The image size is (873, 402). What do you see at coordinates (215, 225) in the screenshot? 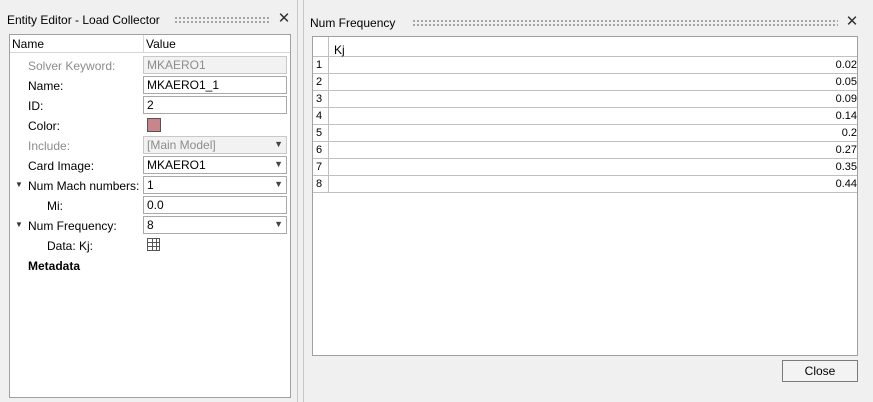
I see `num-frequency-dropdown: 8 ▼` at bounding box center [215, 225].